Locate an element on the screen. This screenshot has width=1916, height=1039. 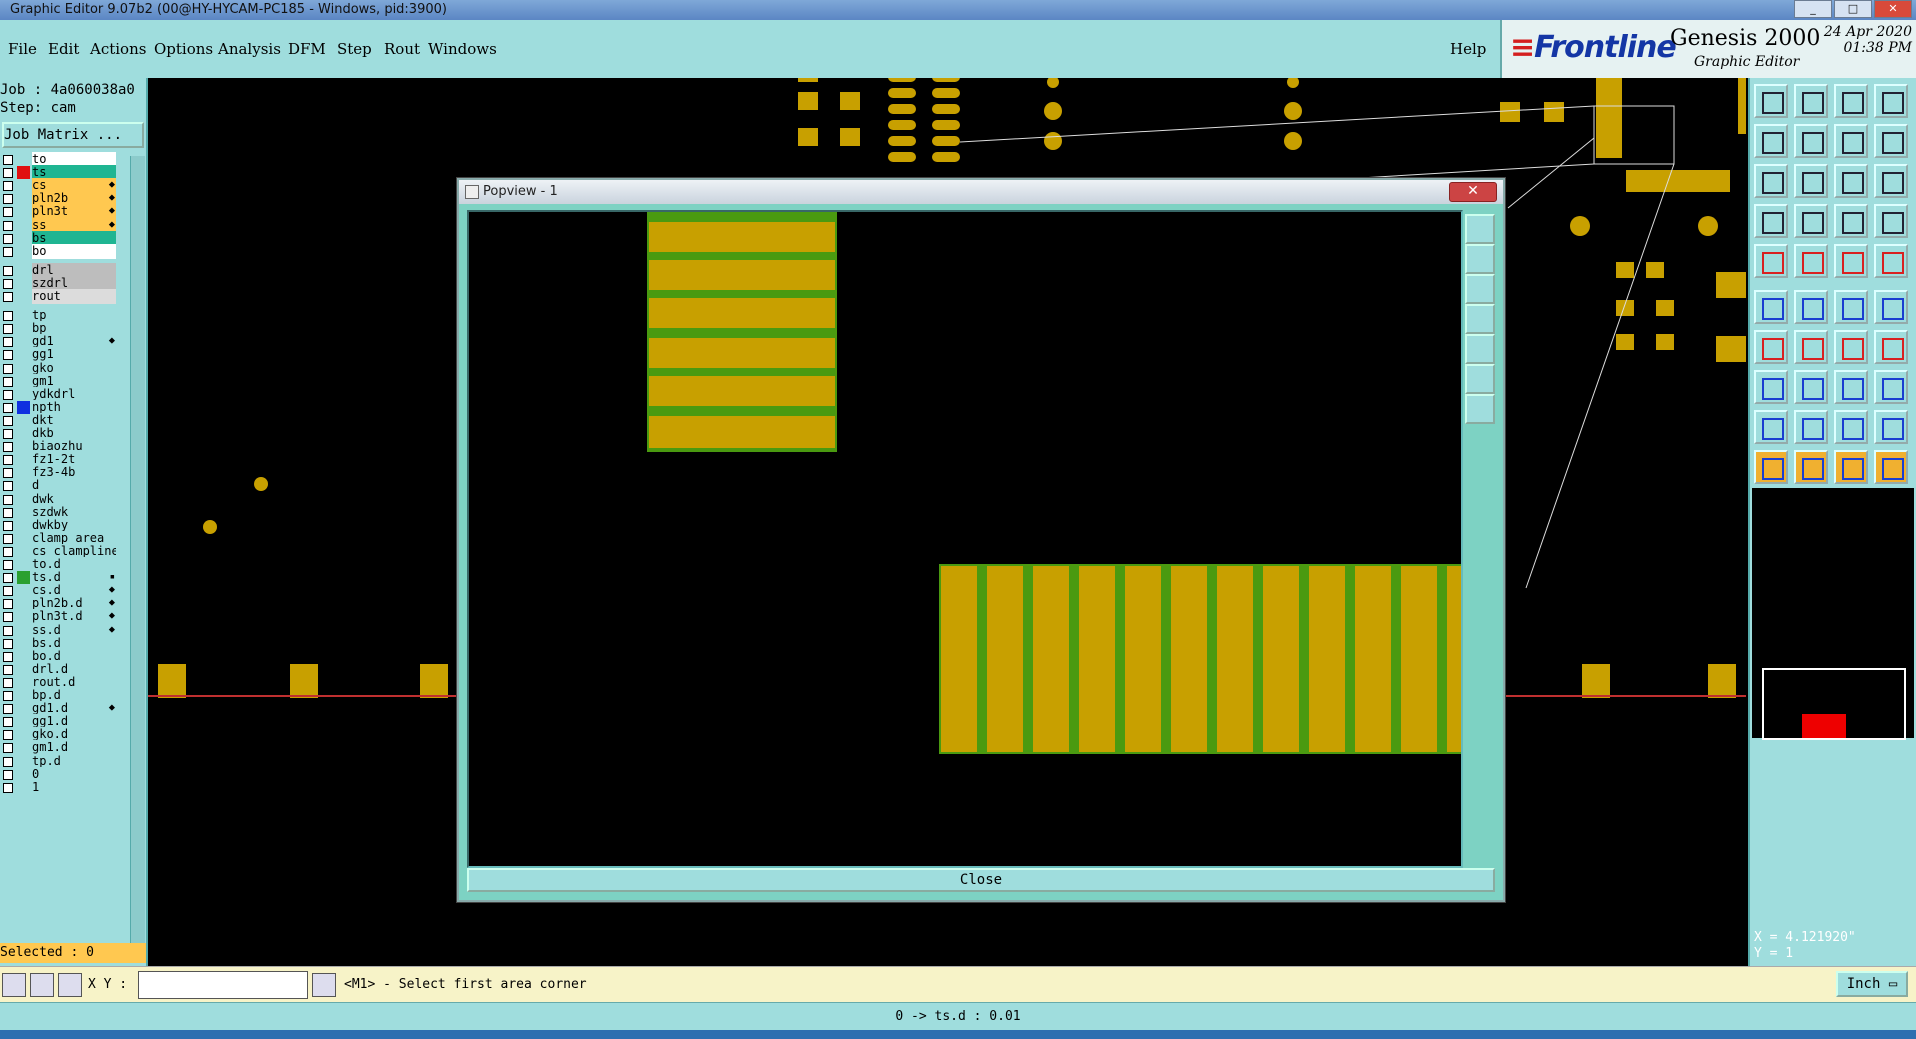
add-feature-icon is located at coordinates (1771, 101).